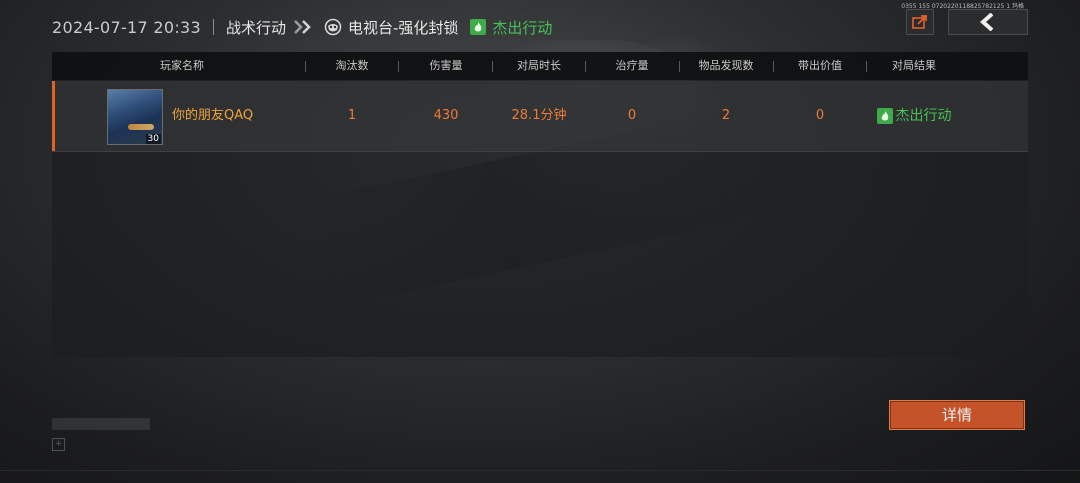 This screenshot has height=483, width=1080. Describe the element at coordinates (820, 65) in the screenshot. I see `column-header-extract-value: 带出价值` at that location.